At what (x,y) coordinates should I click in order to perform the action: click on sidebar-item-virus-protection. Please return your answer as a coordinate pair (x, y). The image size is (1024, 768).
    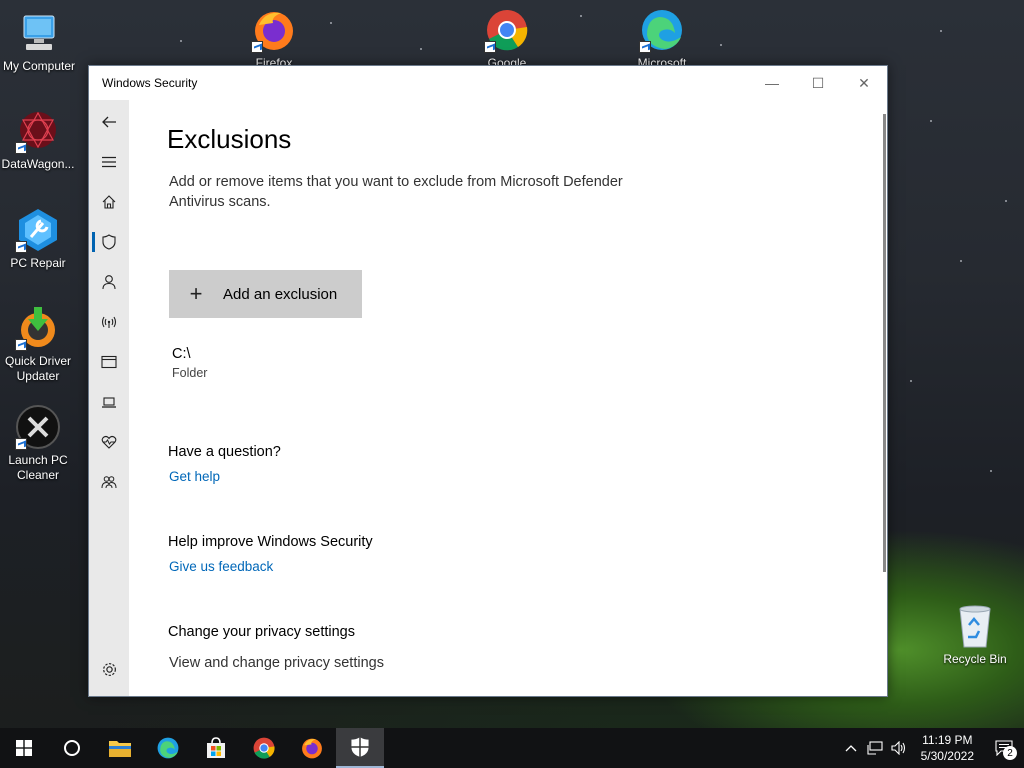
    Looking at the image, I should click on (109, 242).